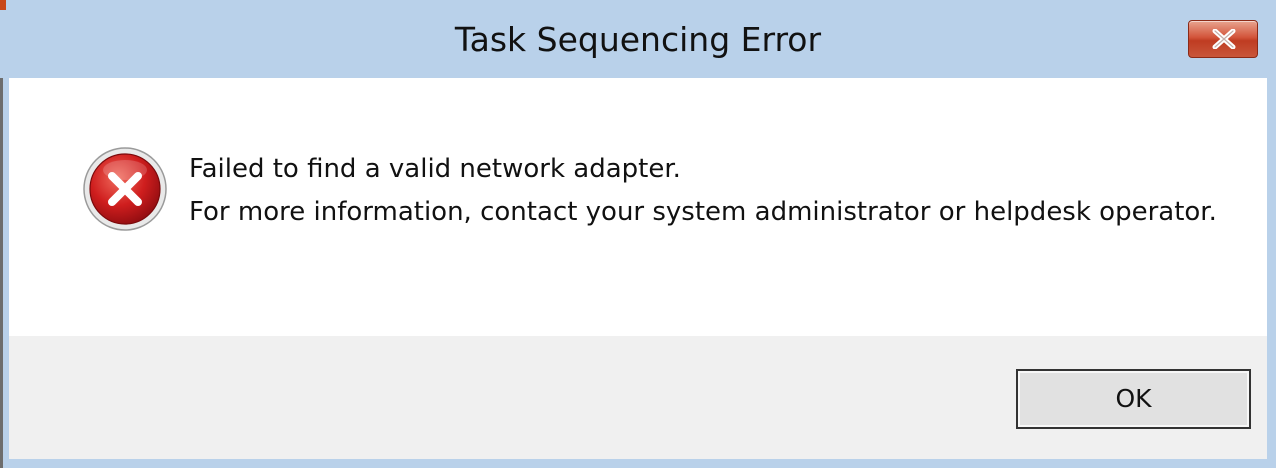  I want to click on dialog-title: Task Sequencing Error, so click(638, 39).